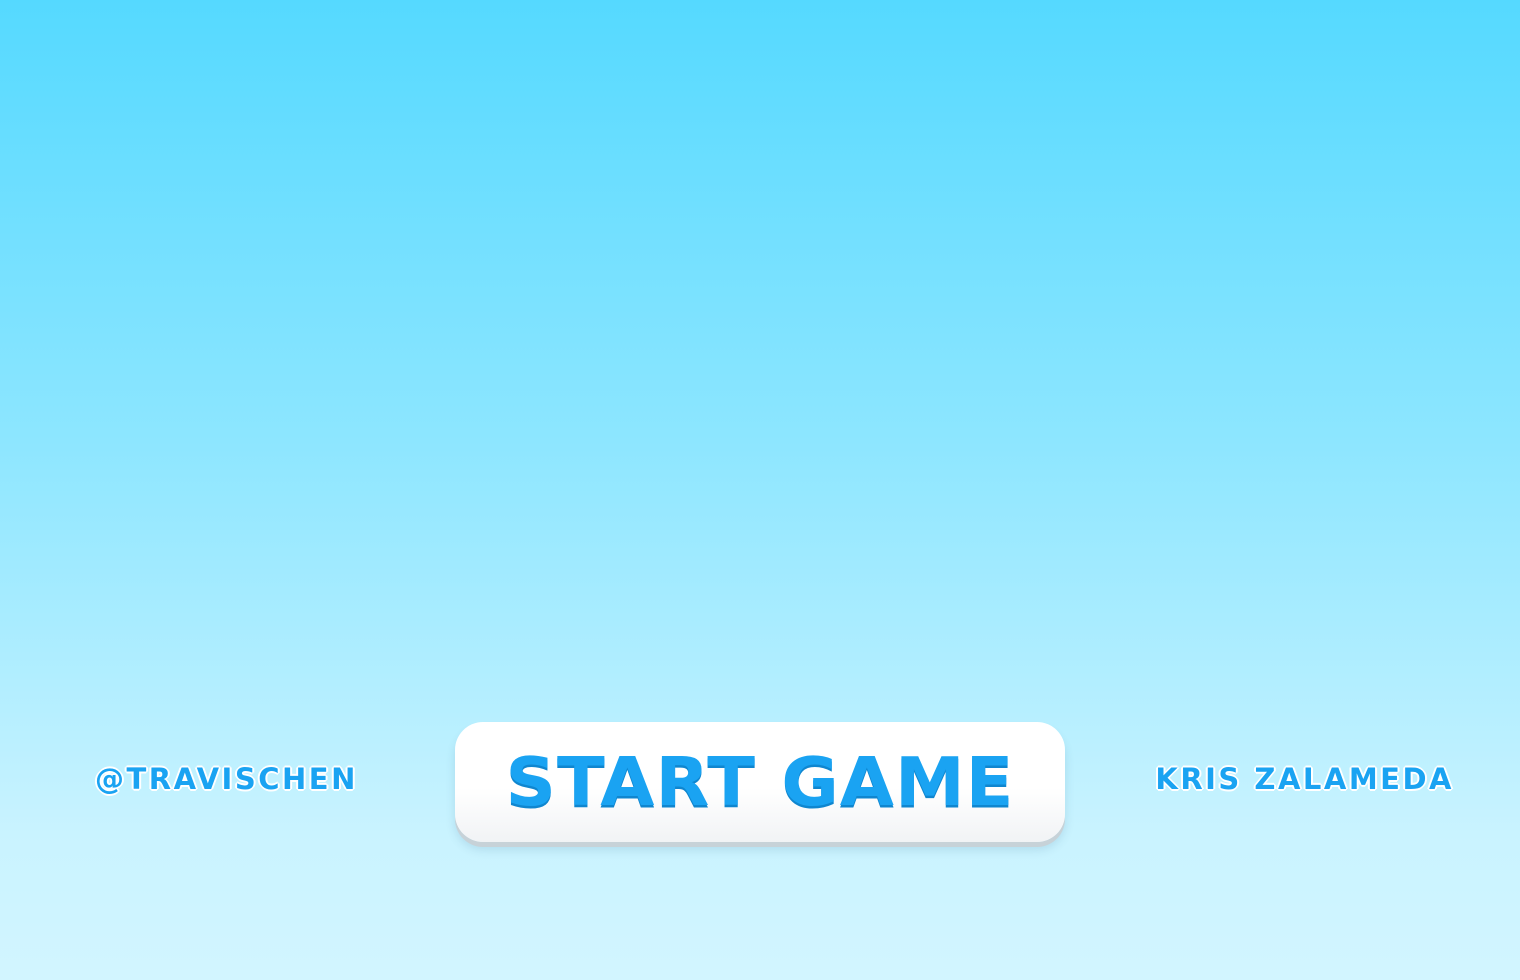 Image resolution: width=1520 pixels, height=980 pixels. Describe the element at coordinates (226, 779) in the screenshot. I see `credit-left-travischen: @TRAVISCHEN` at that location.